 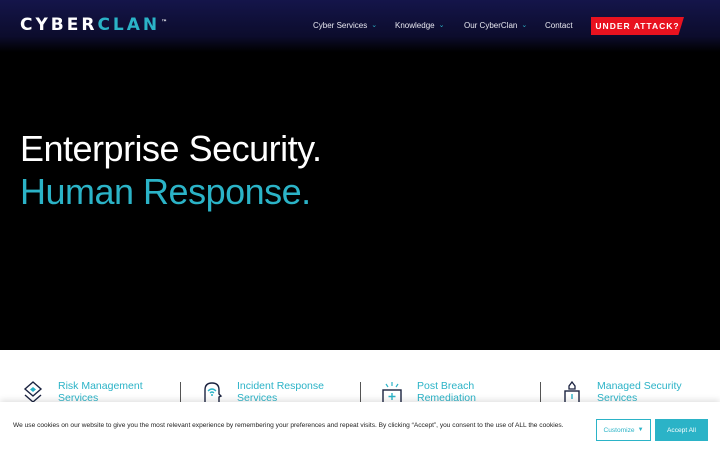 I want to click on nav-label: Knowledge, so click(x=415, y=25).